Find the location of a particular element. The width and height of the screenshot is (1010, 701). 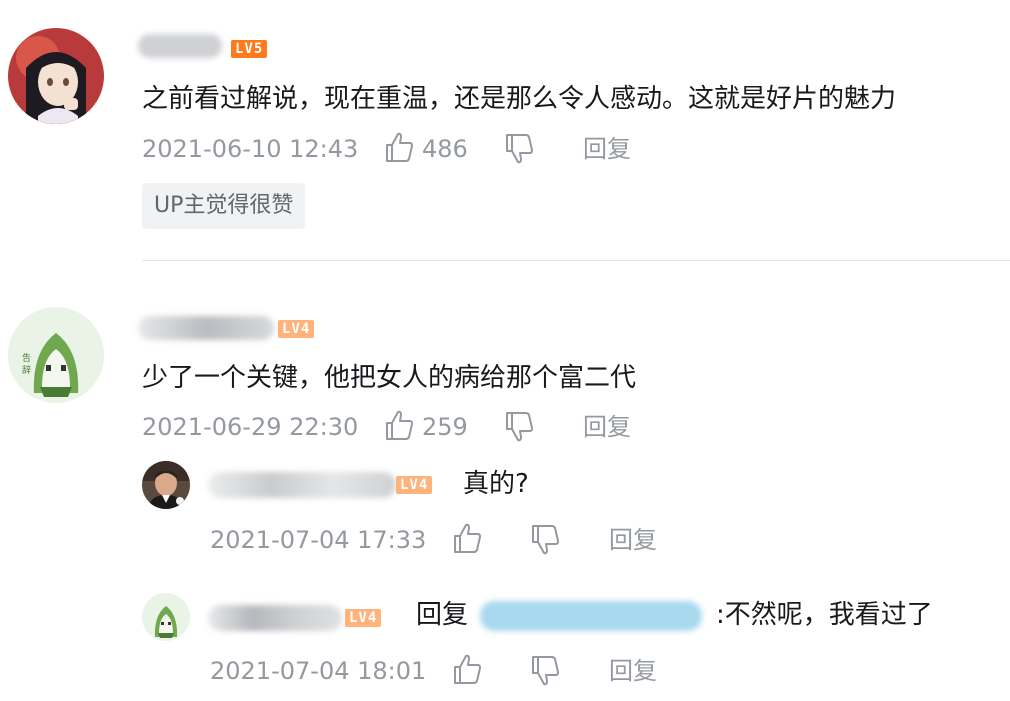

avatar: 告 辞 is located at coordinates (56, 355).